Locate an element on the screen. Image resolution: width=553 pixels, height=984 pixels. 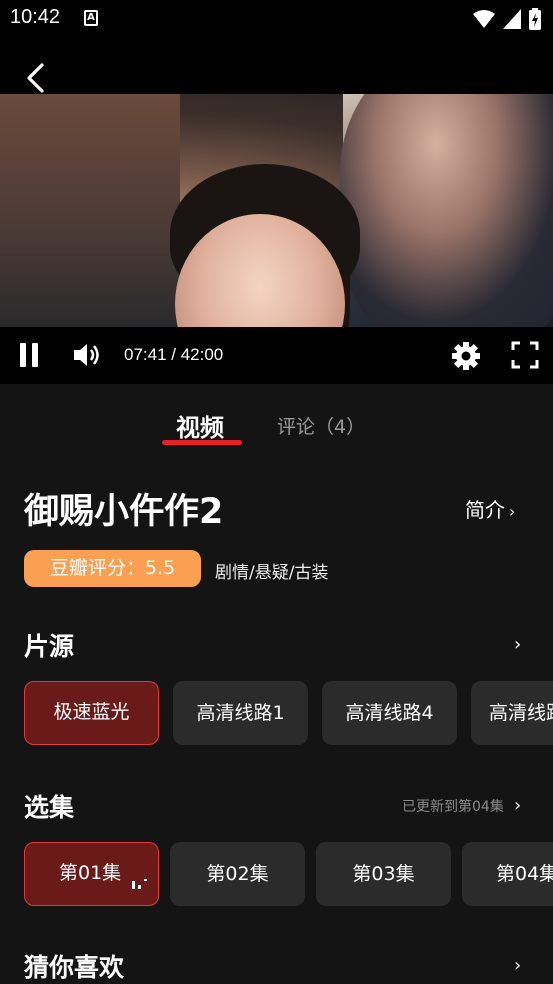
episodes-more-chevron-icon: › is located at coordinates (517, 805).